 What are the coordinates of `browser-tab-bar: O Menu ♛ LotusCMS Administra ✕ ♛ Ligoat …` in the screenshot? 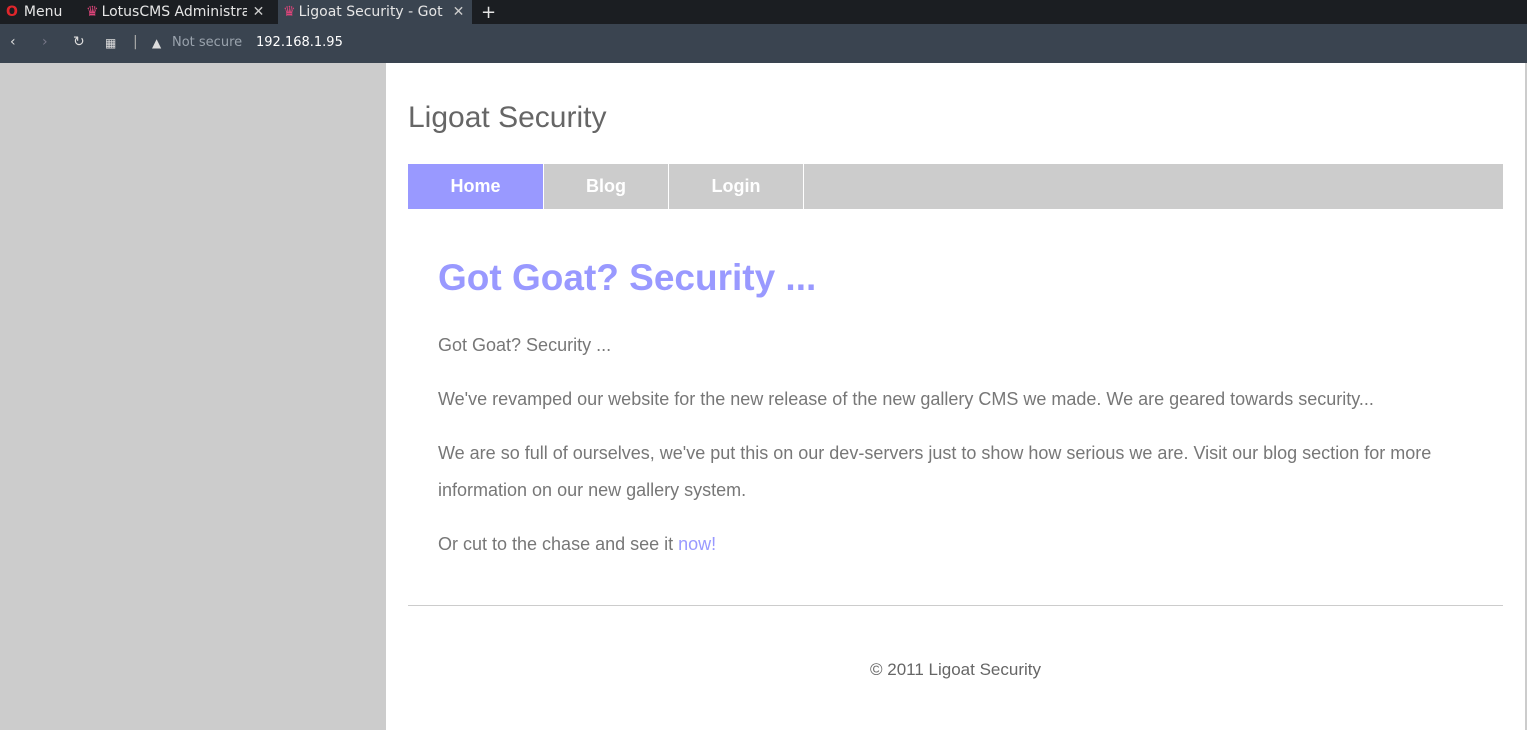 It's located at (763, 12).